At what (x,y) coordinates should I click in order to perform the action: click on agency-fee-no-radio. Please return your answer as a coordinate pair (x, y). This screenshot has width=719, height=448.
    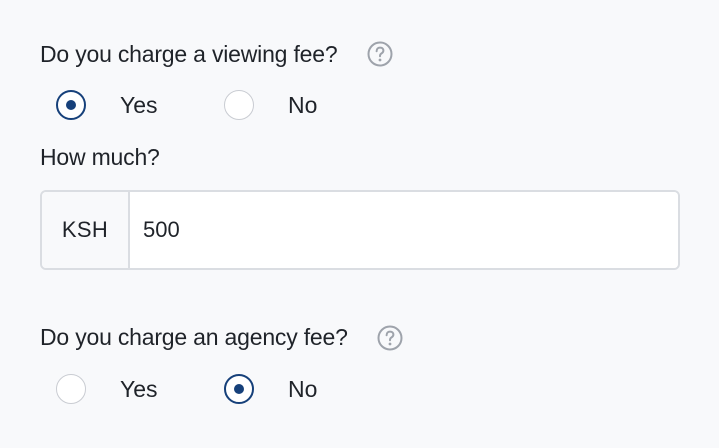
    Looking at the image, I should click on (239, 389).